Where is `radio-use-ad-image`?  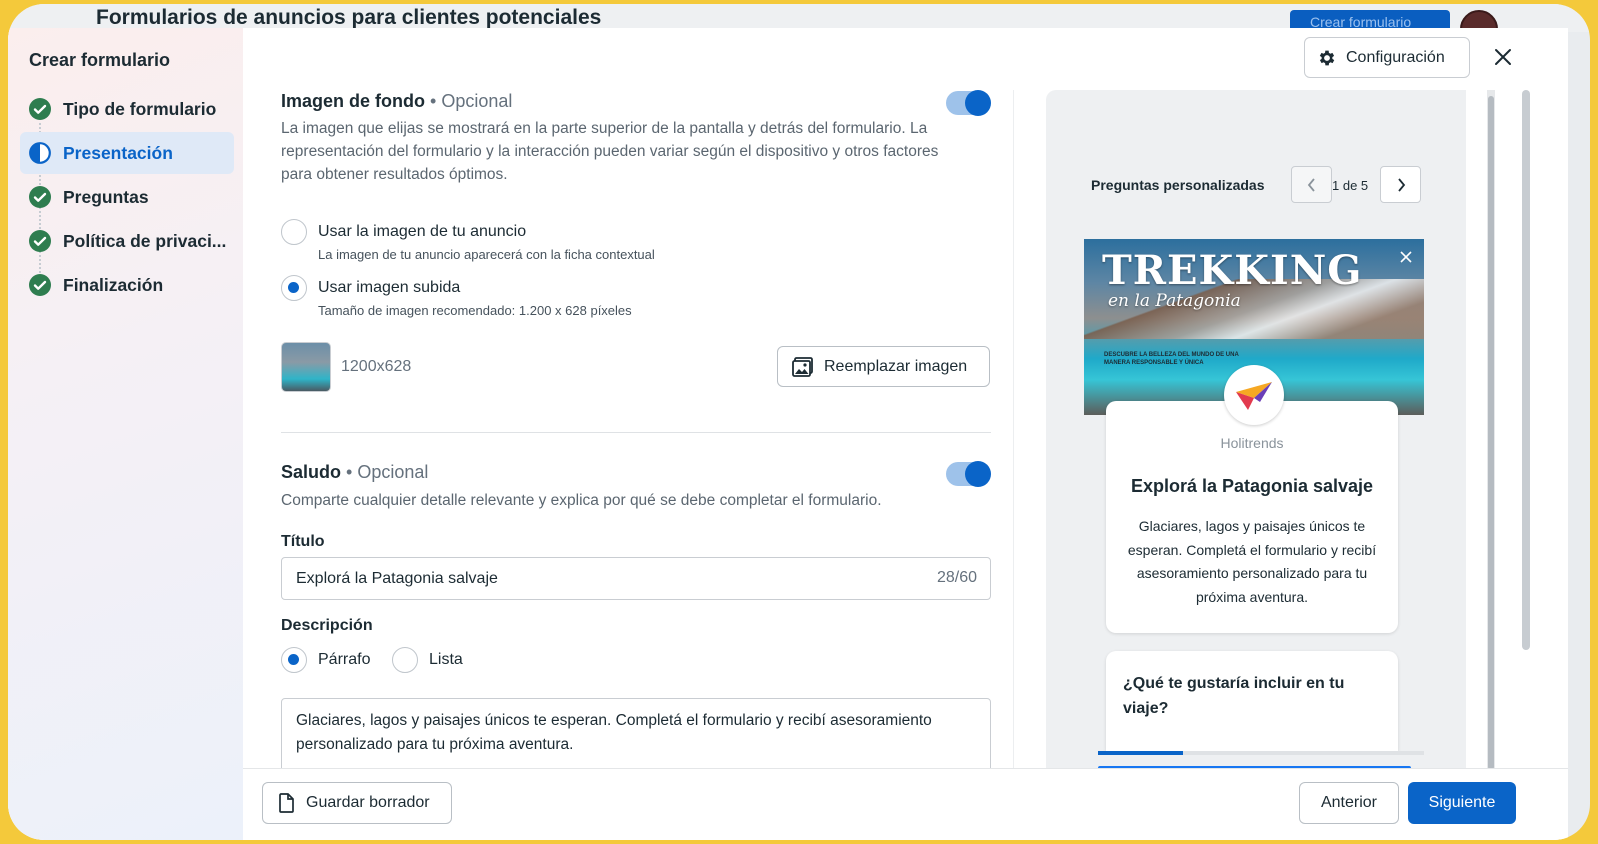
radio-use-ad-image is located at coordinates (294, 232).